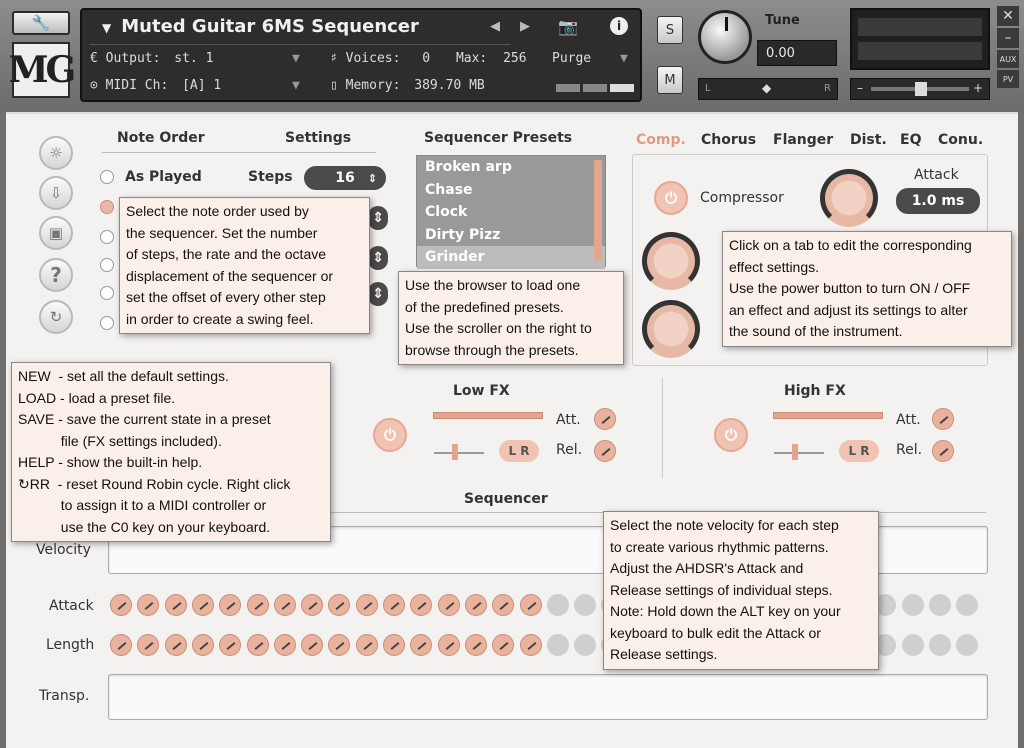  Describe the element at coordinates (661, 140) in the screenshot. I see `tab-comp: Comp.` at that location.